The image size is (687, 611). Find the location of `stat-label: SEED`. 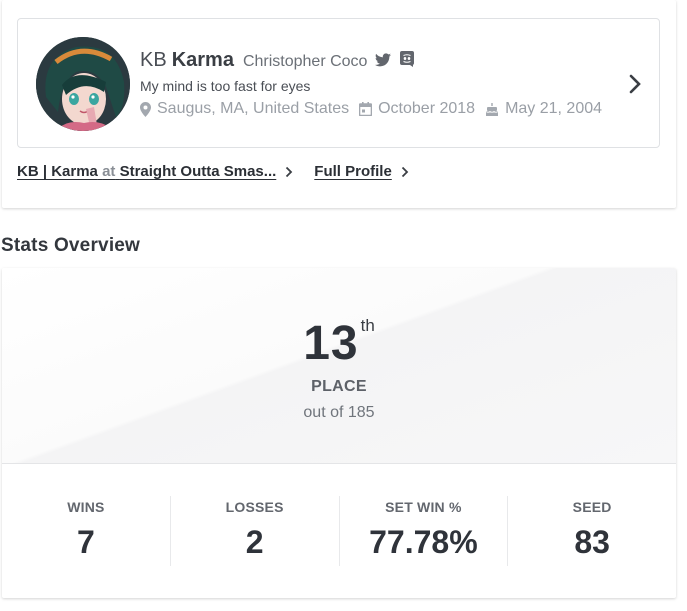

stat-label: SEED is located at coordinates (592, 507).